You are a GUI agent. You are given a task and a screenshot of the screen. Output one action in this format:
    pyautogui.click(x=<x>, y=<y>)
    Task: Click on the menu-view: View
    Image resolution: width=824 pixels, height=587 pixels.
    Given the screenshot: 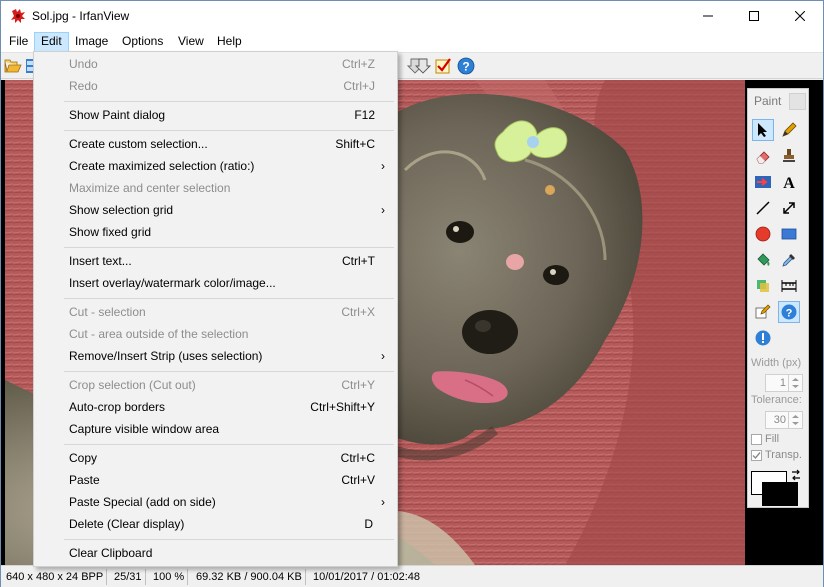 What is the action you would take?
    pyautogui.click(x=191, y=42)
    